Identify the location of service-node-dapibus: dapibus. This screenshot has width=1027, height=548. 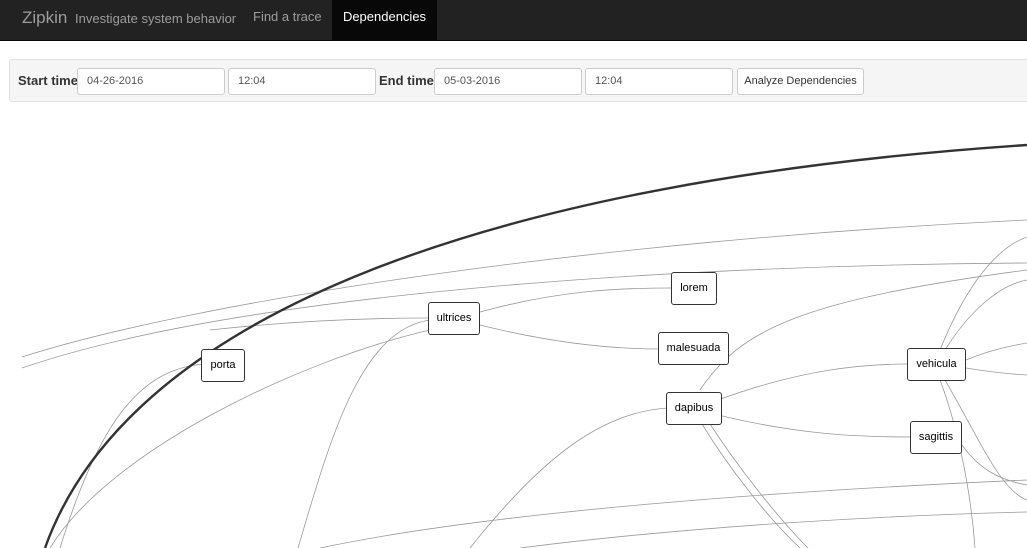
(694, 408).